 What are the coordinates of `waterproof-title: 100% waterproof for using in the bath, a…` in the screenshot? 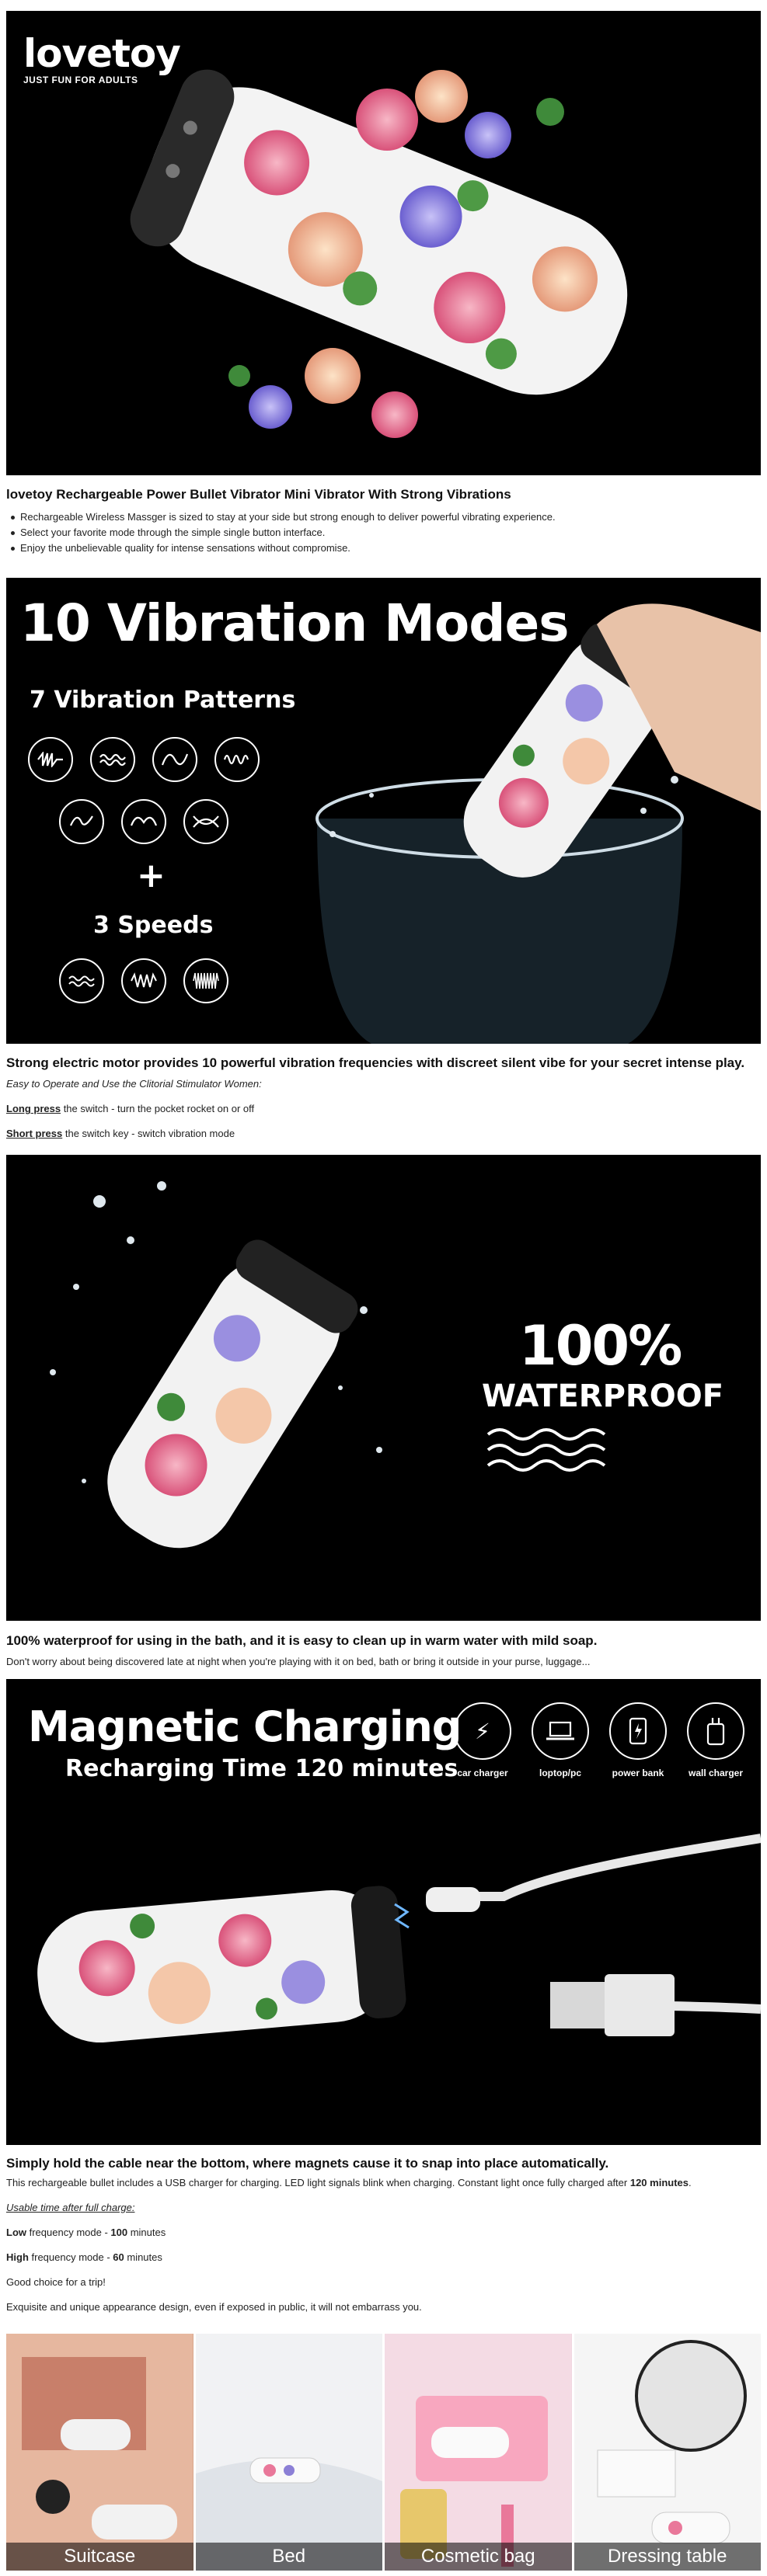 It's located at (302, 1640).